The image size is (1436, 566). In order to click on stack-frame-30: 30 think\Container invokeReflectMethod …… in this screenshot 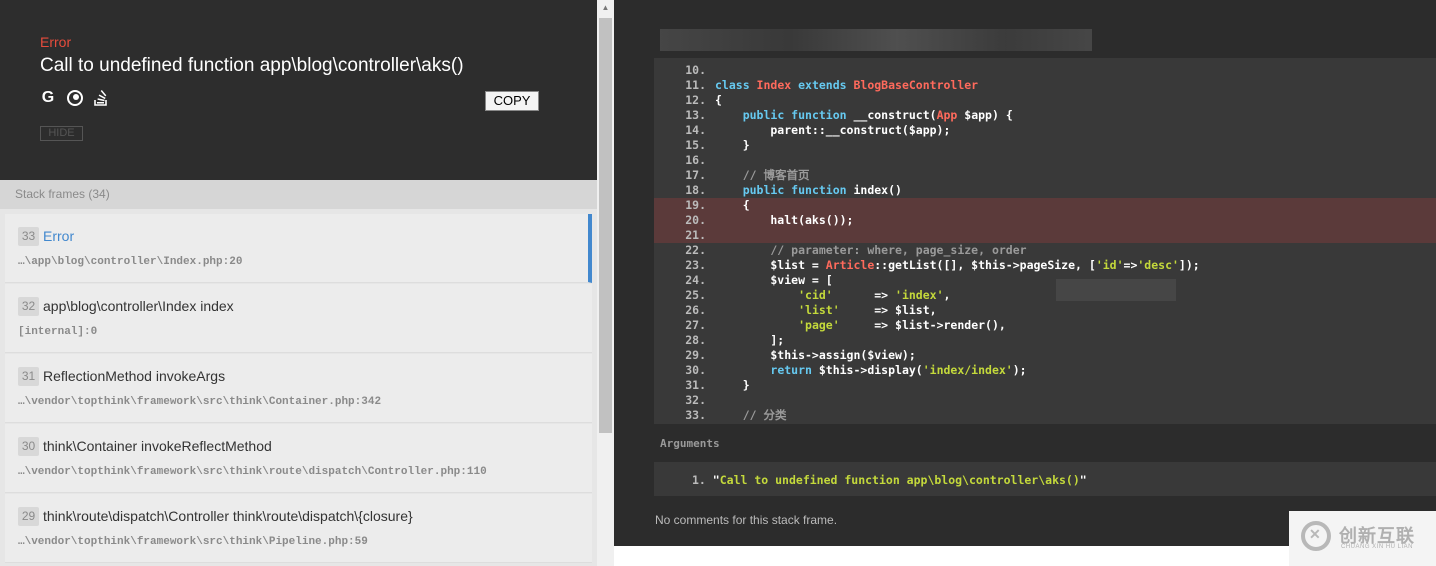, I will do `click(298, 458)`.